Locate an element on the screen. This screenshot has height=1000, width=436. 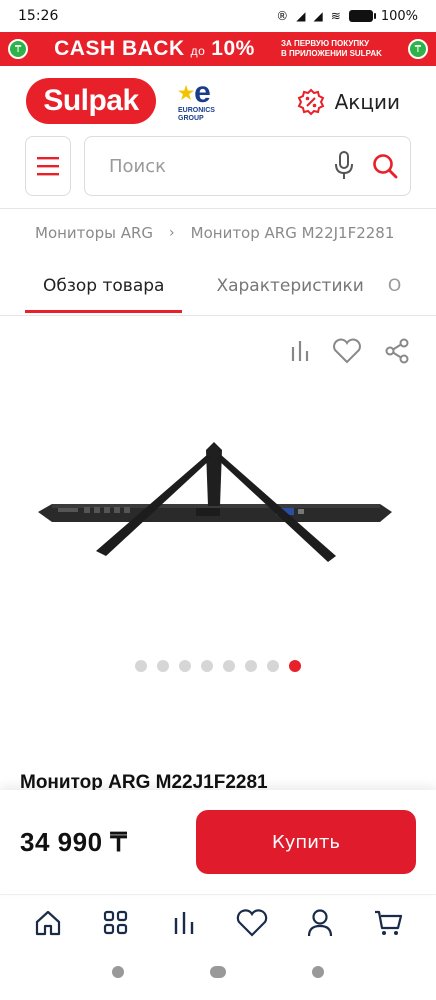
breadcrumb: Мониторы ARG › Монитор ARG M22J1F2281 is located at coordinates (218, 233).